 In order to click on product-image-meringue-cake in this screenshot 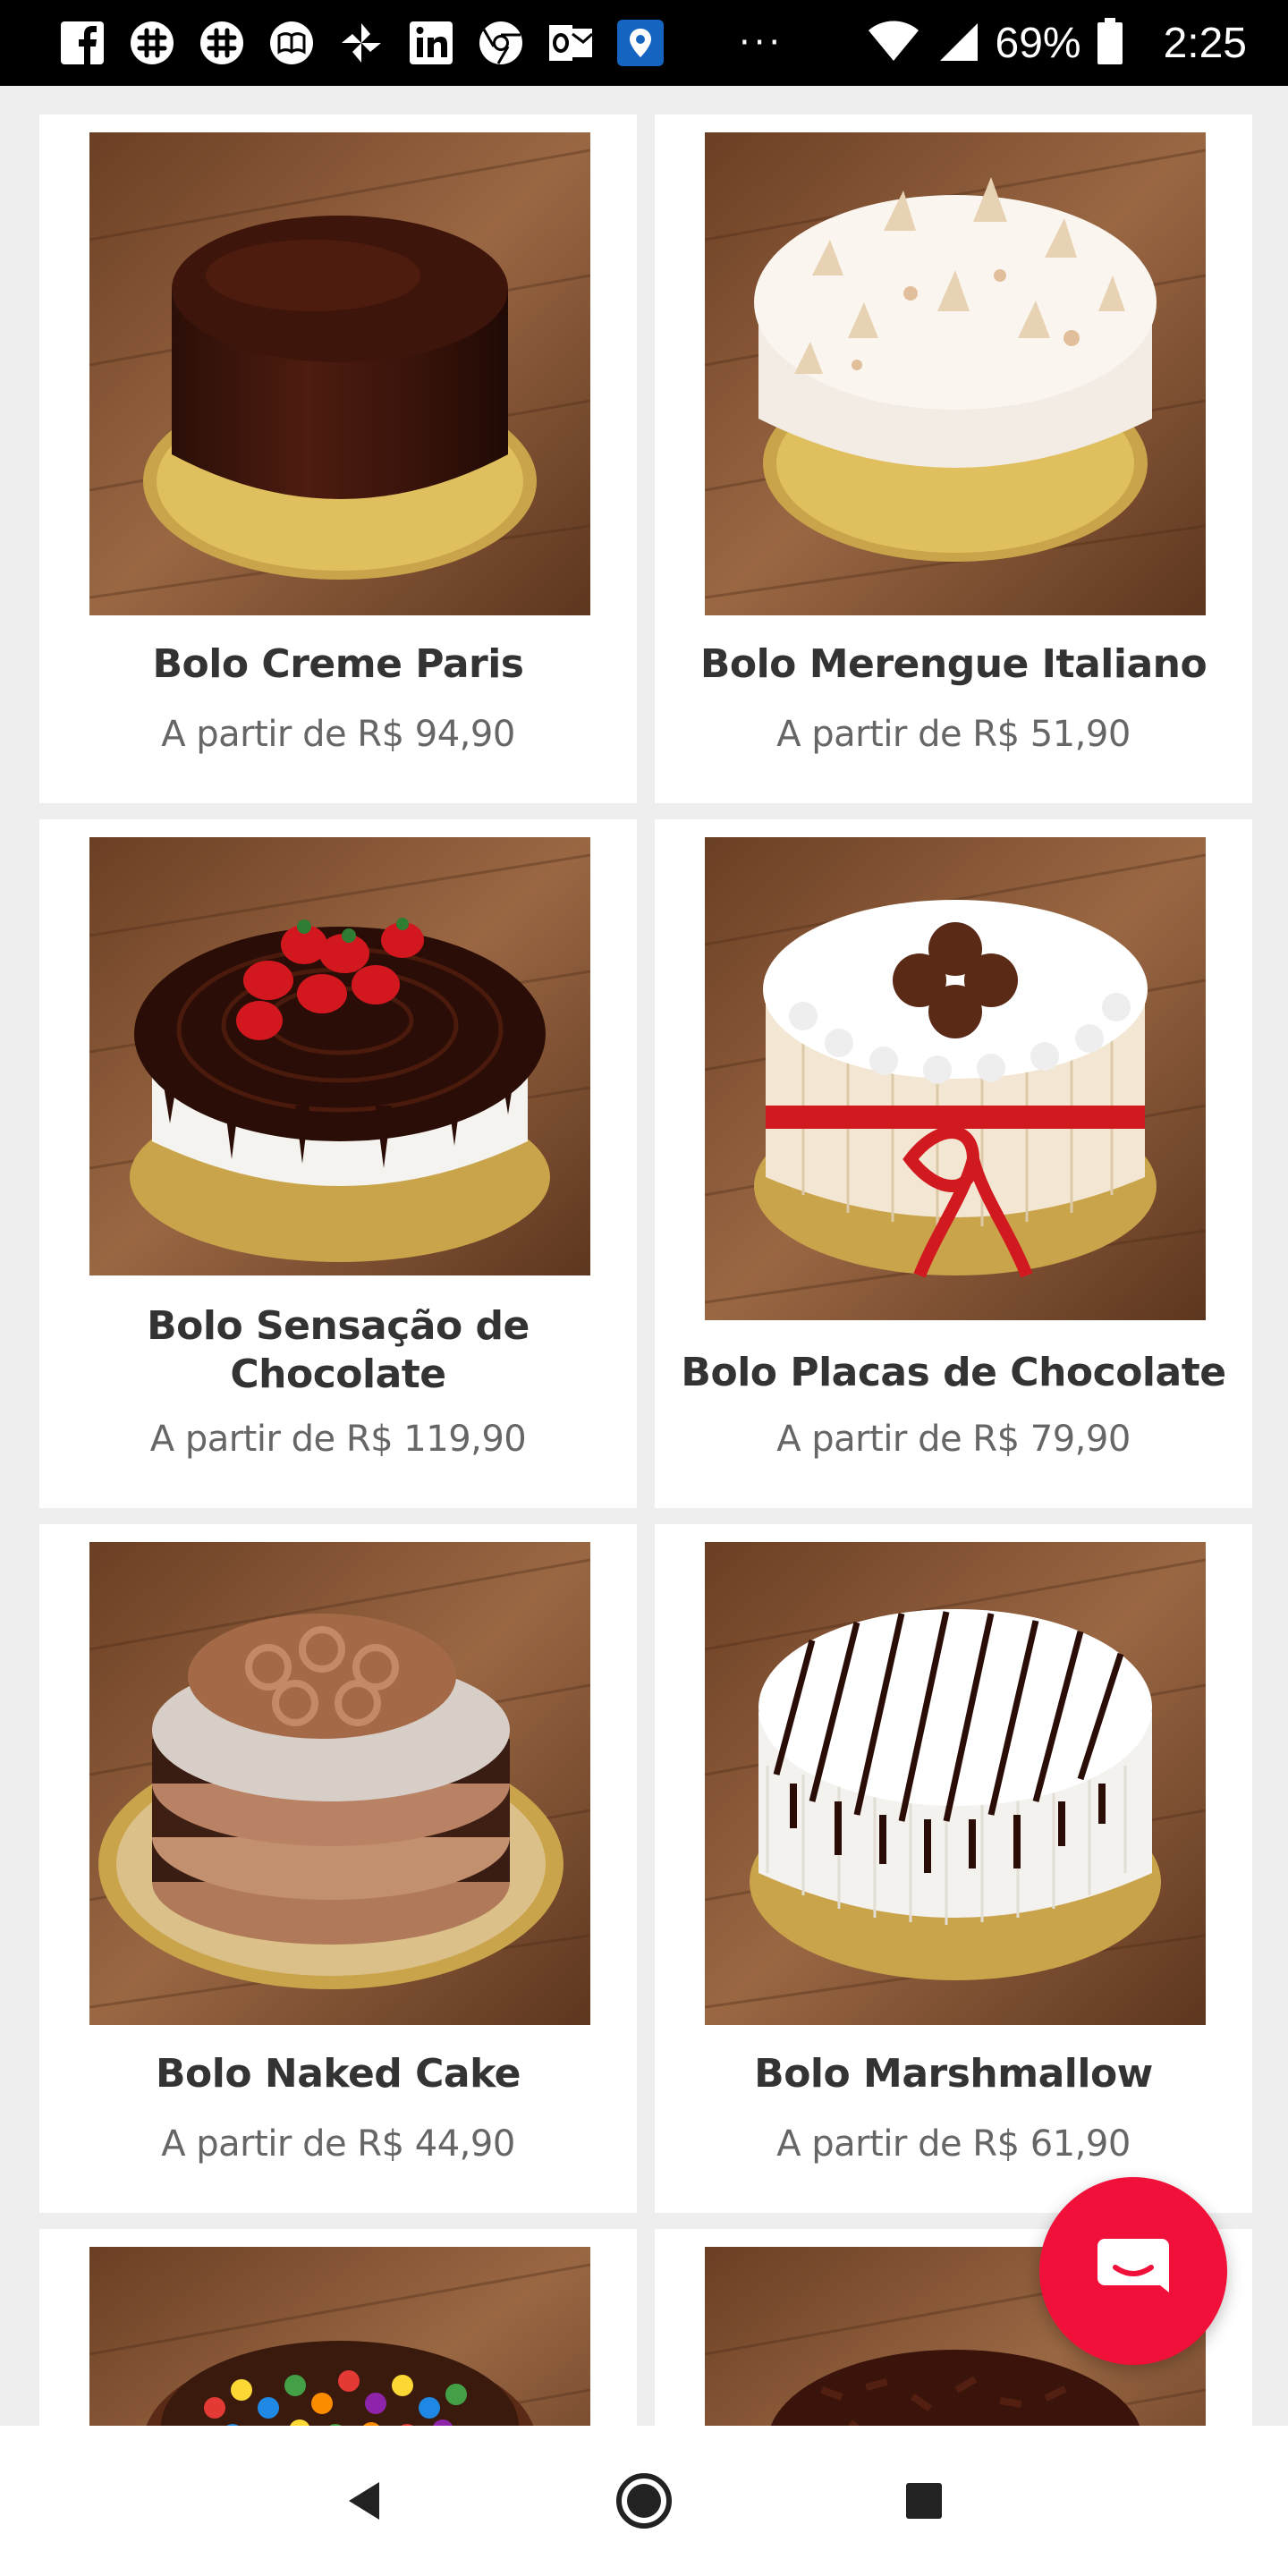, I will do `click(955, 373)`.